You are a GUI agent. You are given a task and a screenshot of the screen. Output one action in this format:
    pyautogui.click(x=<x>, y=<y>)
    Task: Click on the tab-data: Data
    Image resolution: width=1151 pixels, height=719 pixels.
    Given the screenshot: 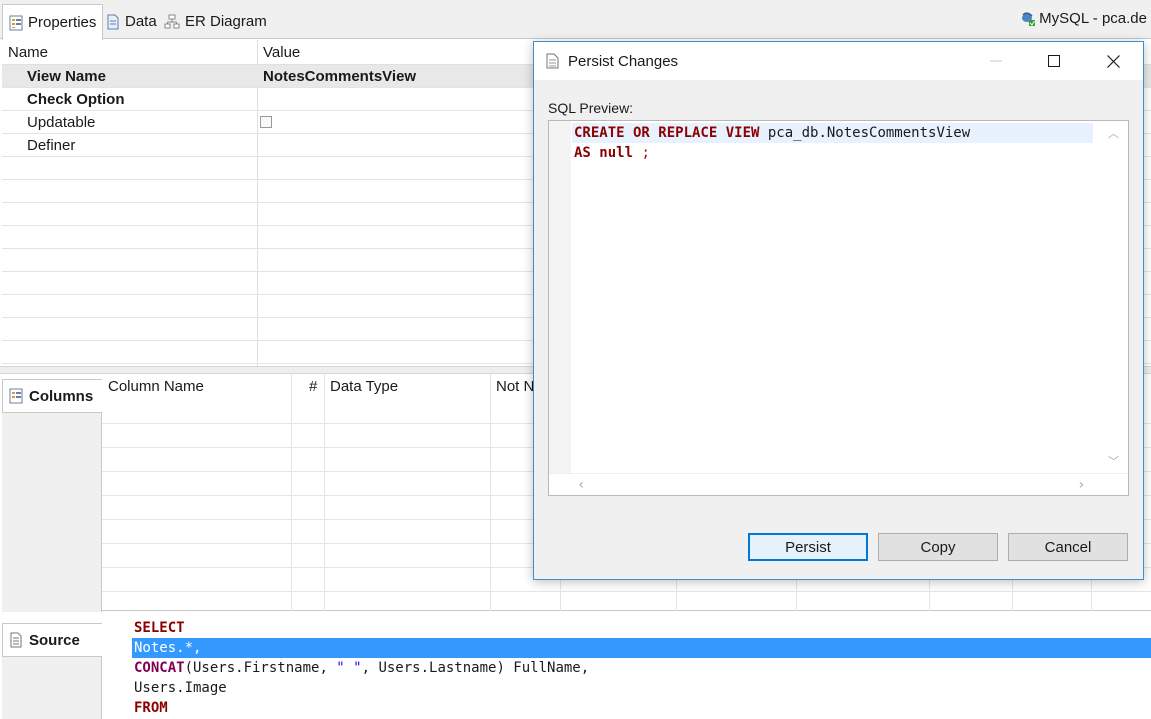 What is the action you would take?
    pyautogui.click(x=131, y=21)
    